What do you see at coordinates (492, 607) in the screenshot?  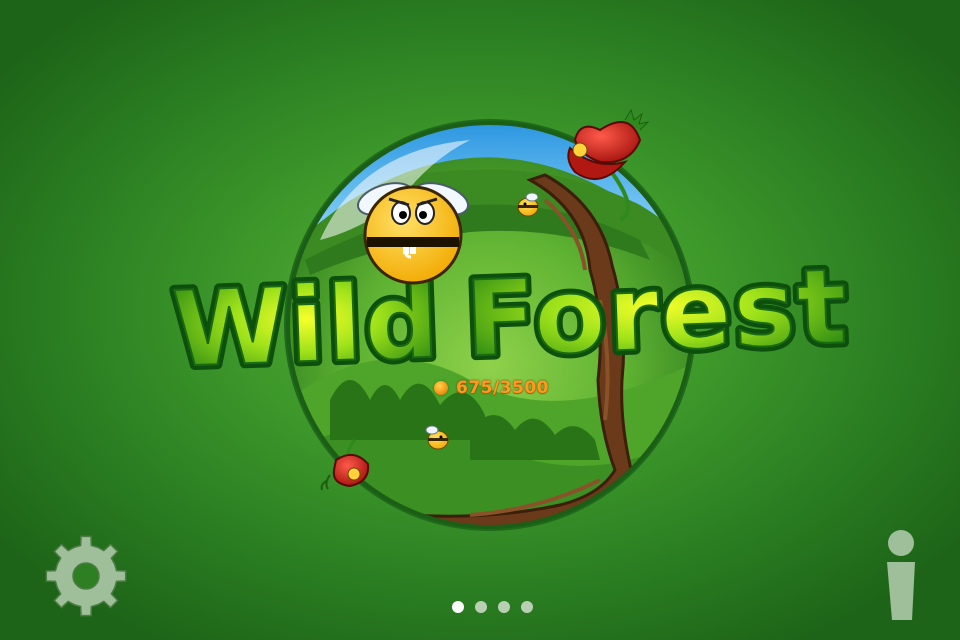 I see `page-indicator` at bounding box center [492, 607].